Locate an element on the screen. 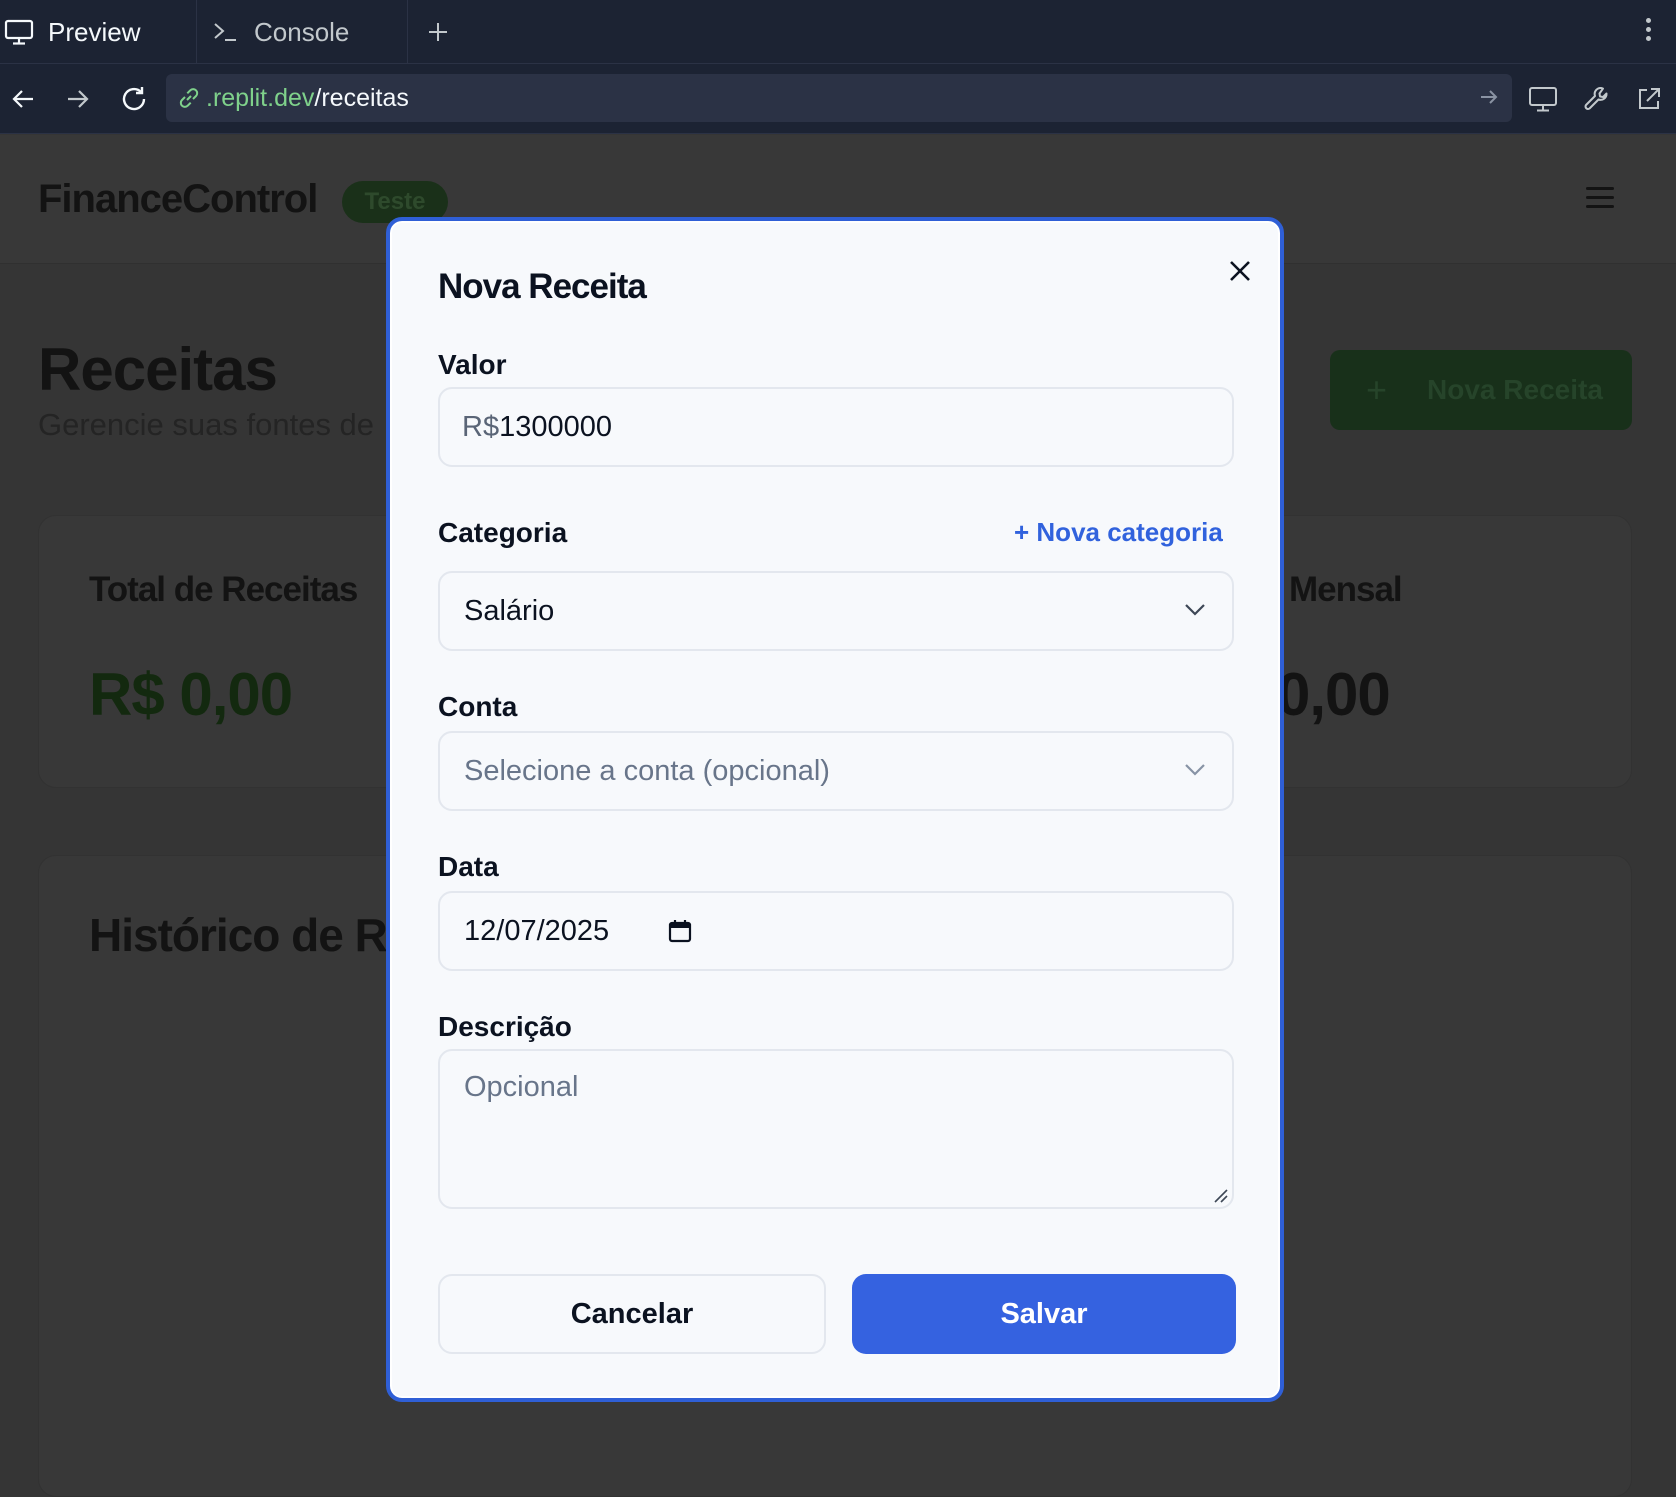 The image size is (1676, 1497). new-income-button: + Nova Receita is located at coordinates (1481, 390).